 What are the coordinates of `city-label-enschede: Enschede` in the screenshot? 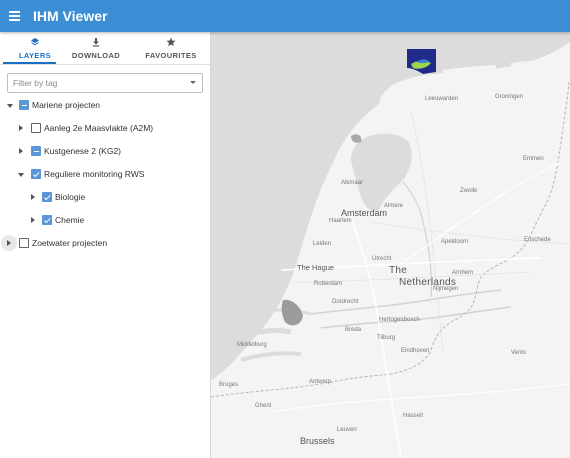 It's located at (537, 240).